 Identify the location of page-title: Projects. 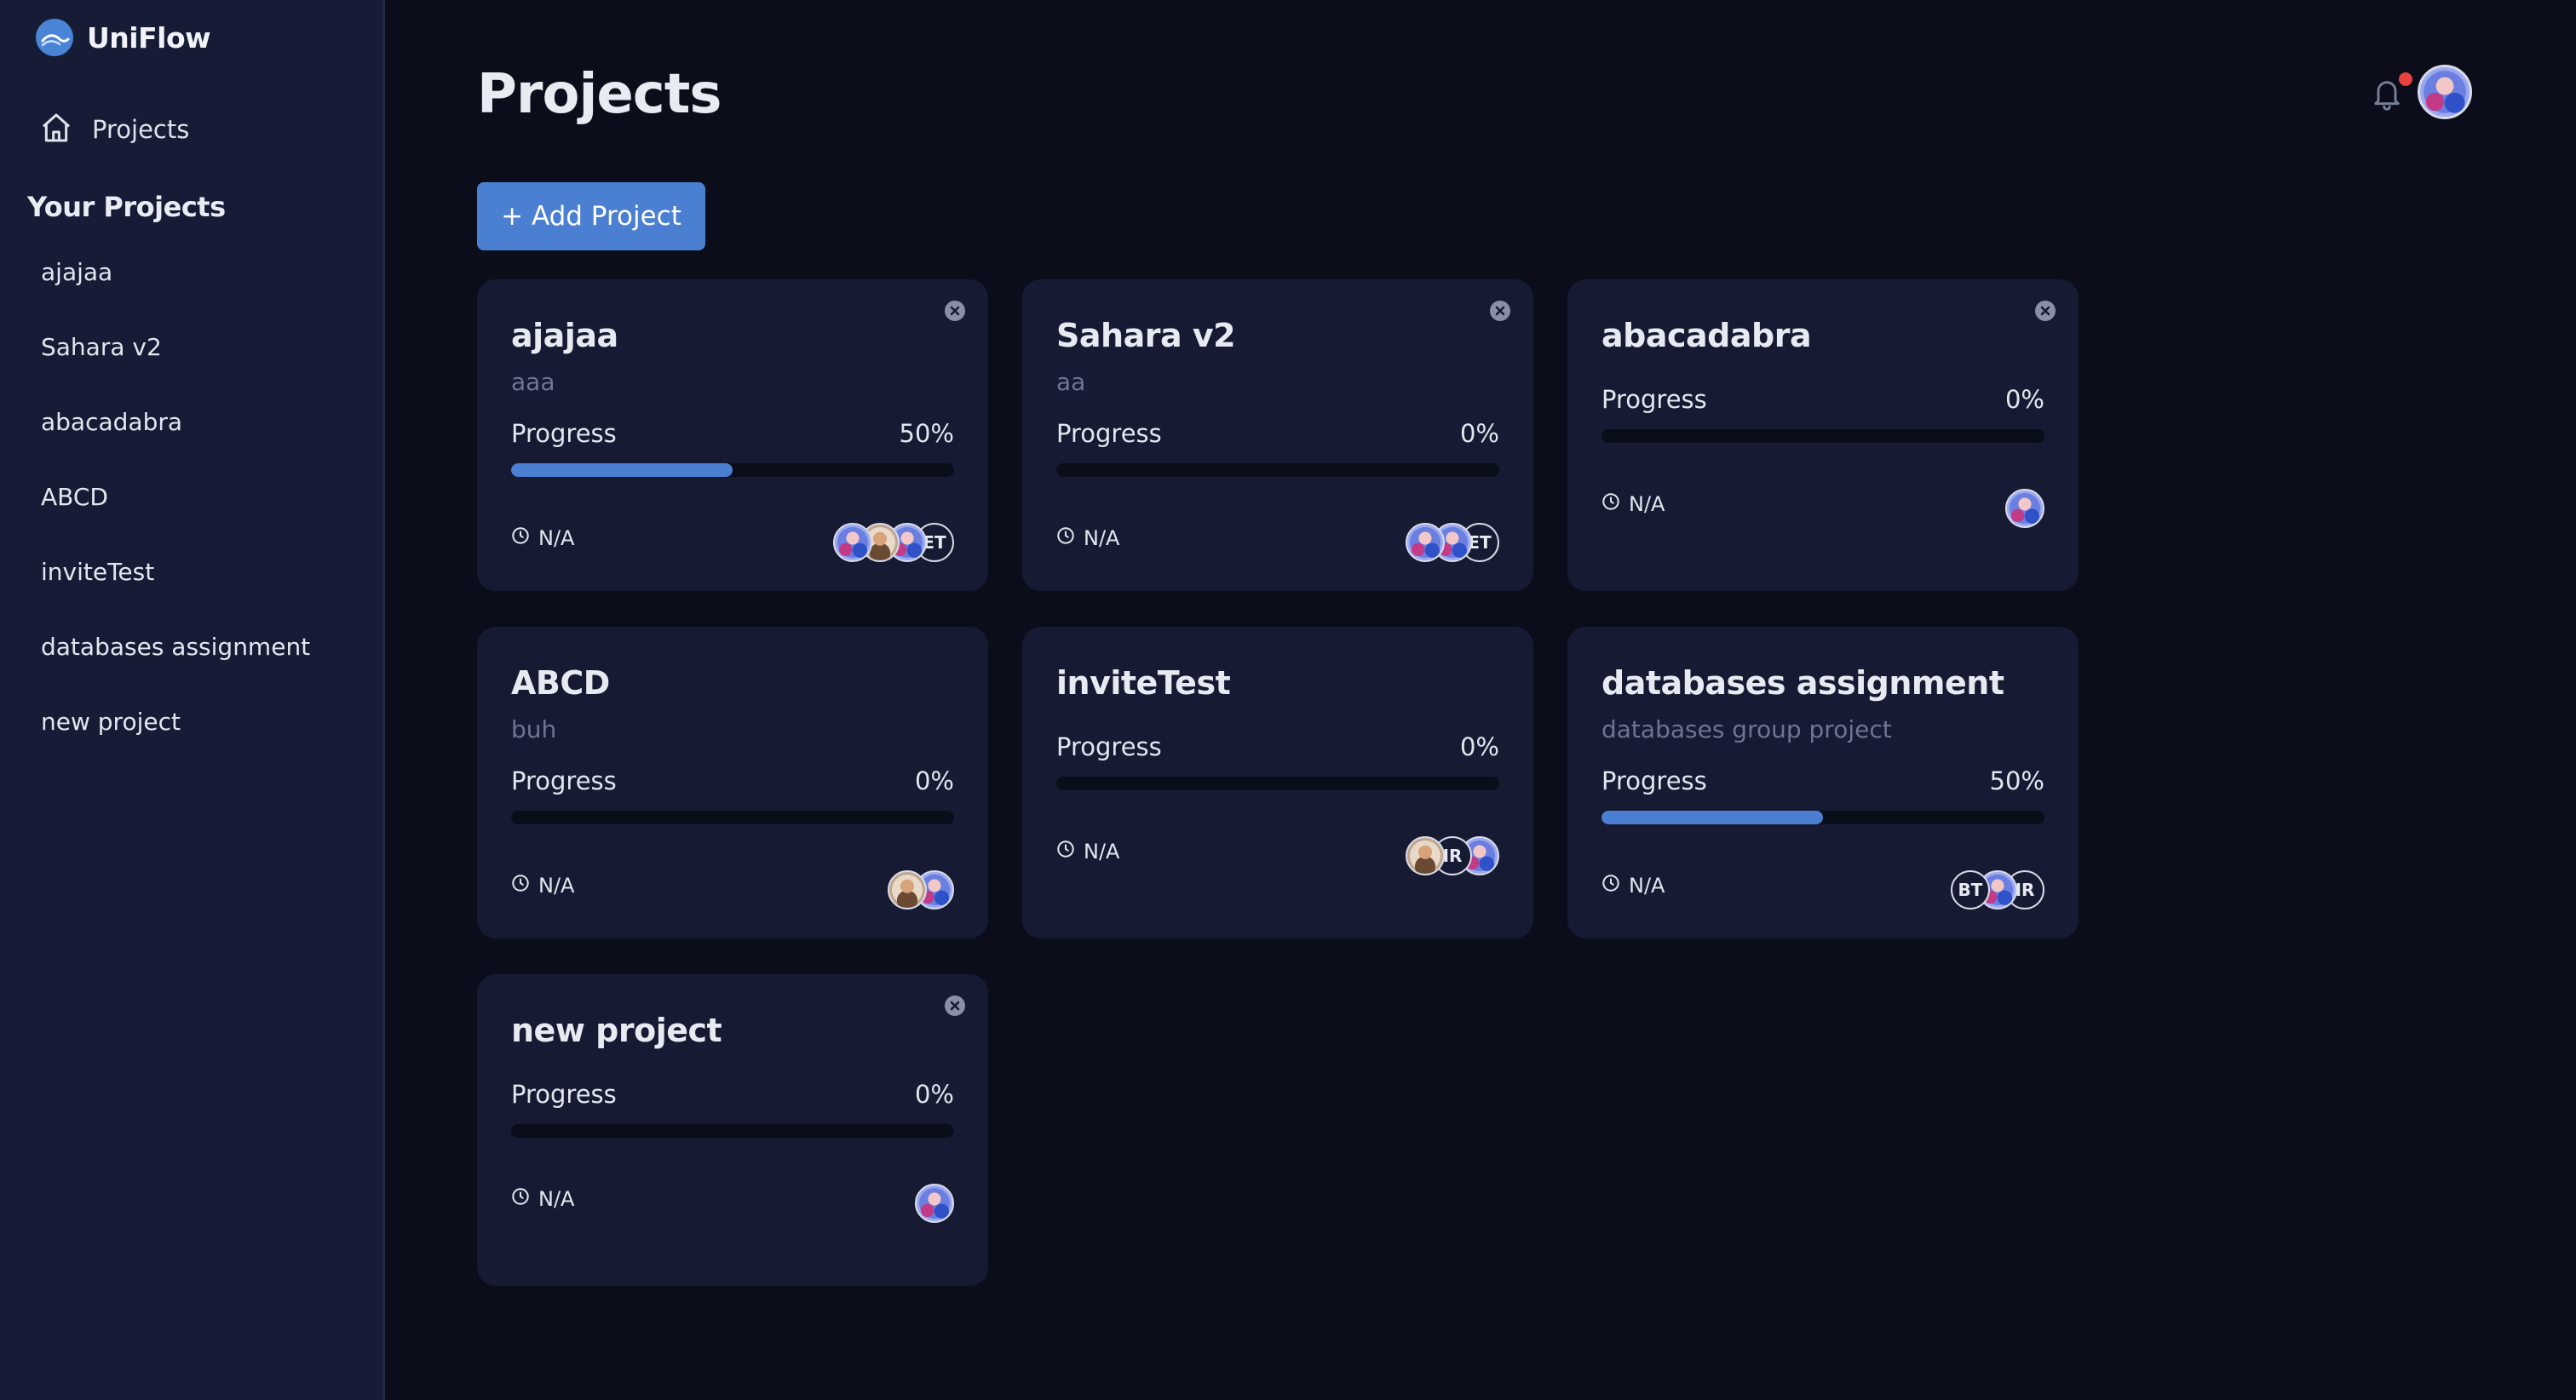
(600, 94).